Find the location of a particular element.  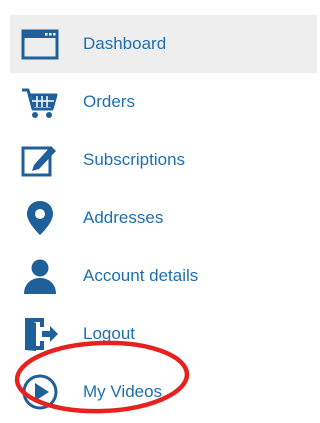

dashboard-icon is located at coordinates (40, 44).